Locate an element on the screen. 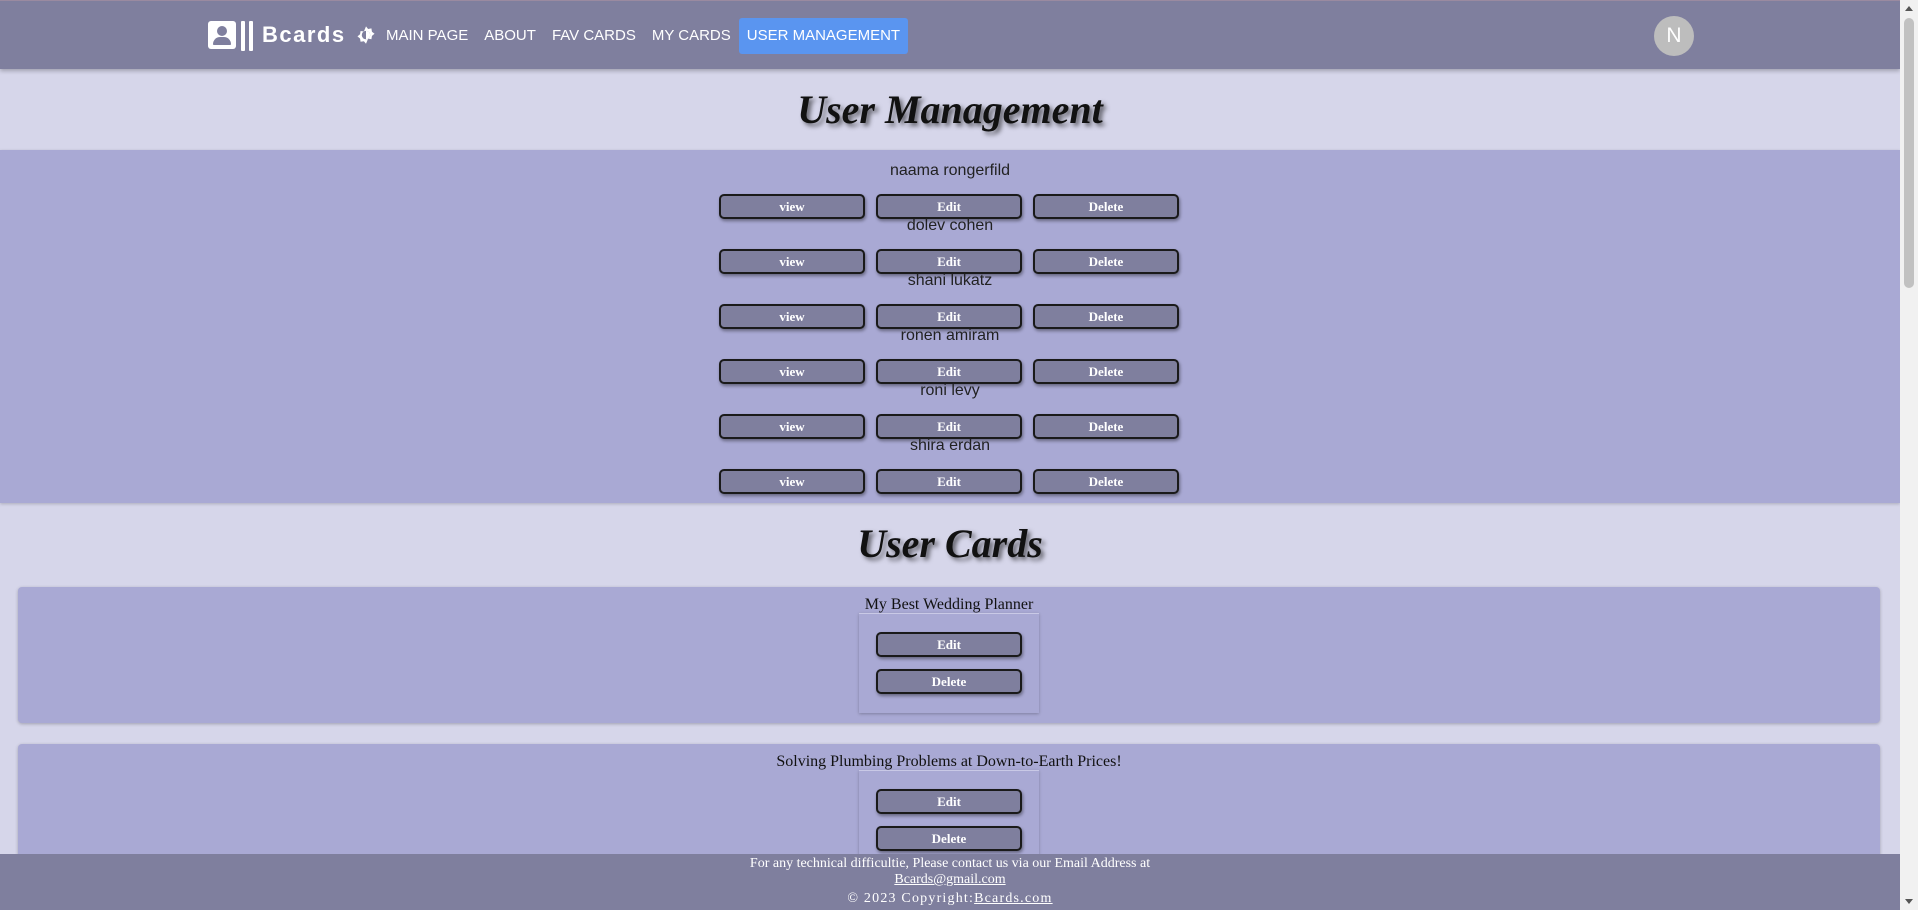  footer-copyright: © 2023 Copyright:Bcards.com is located at coordinates (950, 899).